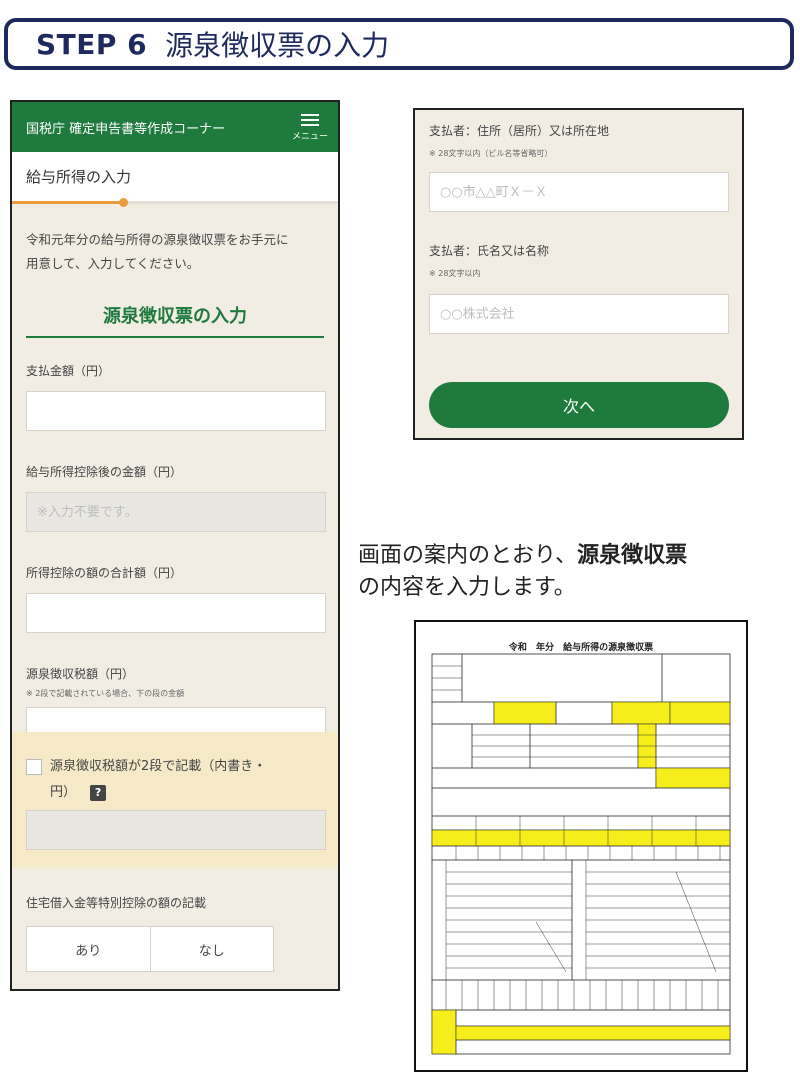 This screenshot has height=1084, width=800. What do you see at coordinates (579, 405) in the screenshot?
I see `next-button: 次へ` at bounding box center [579, 405].